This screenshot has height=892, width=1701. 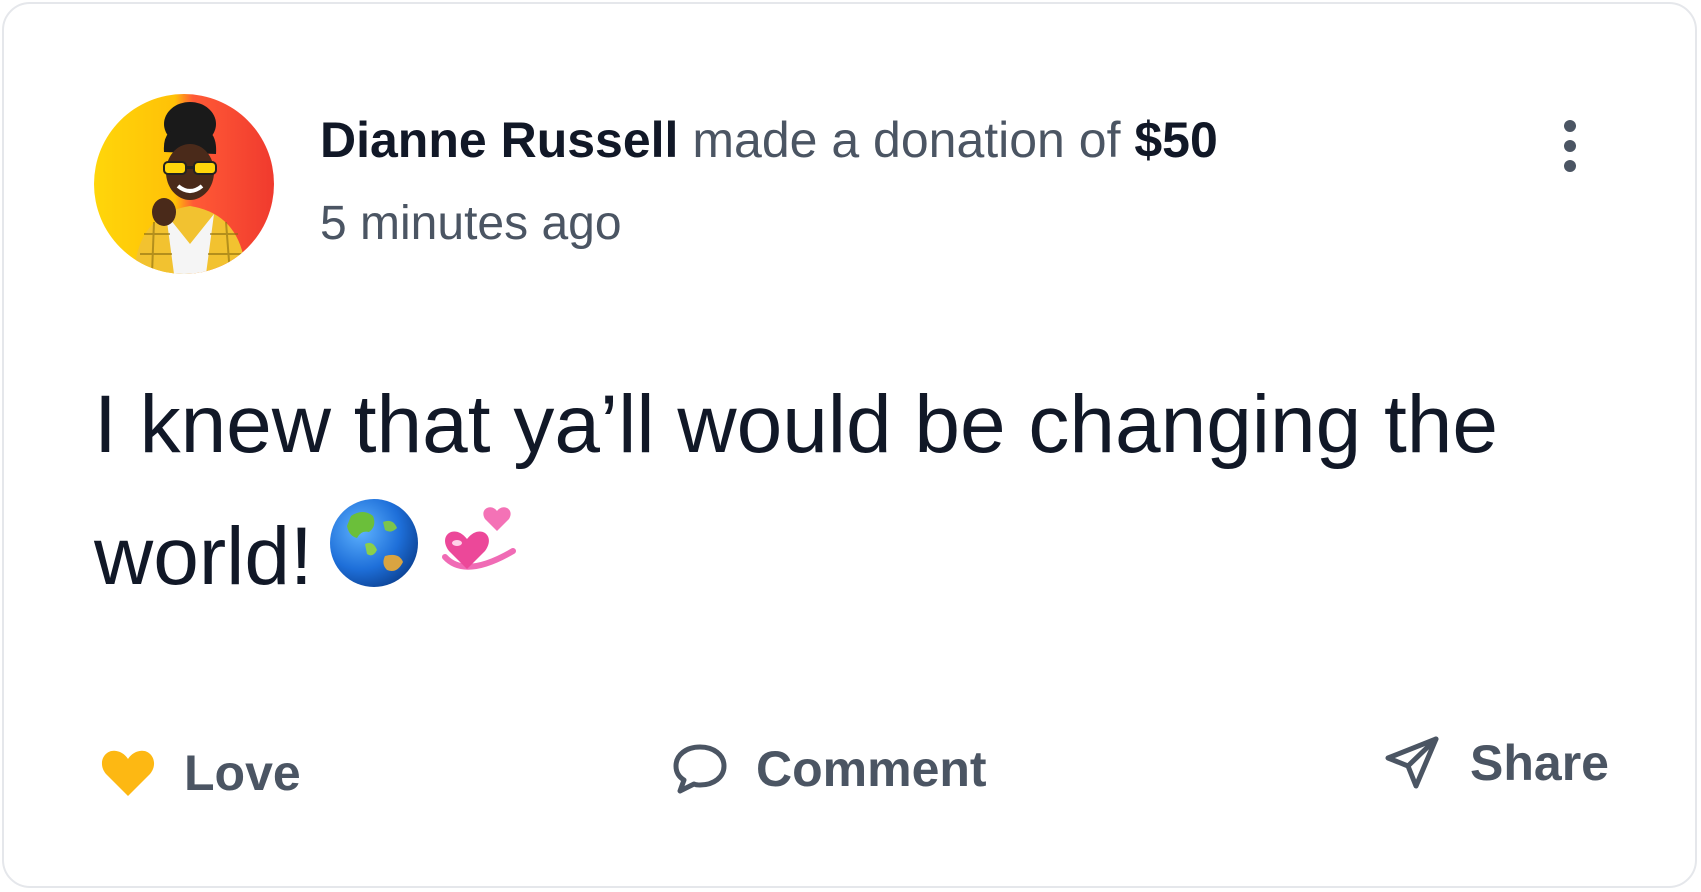 I want to click on vertical-dots-icon, so click(x=1570, y=146).